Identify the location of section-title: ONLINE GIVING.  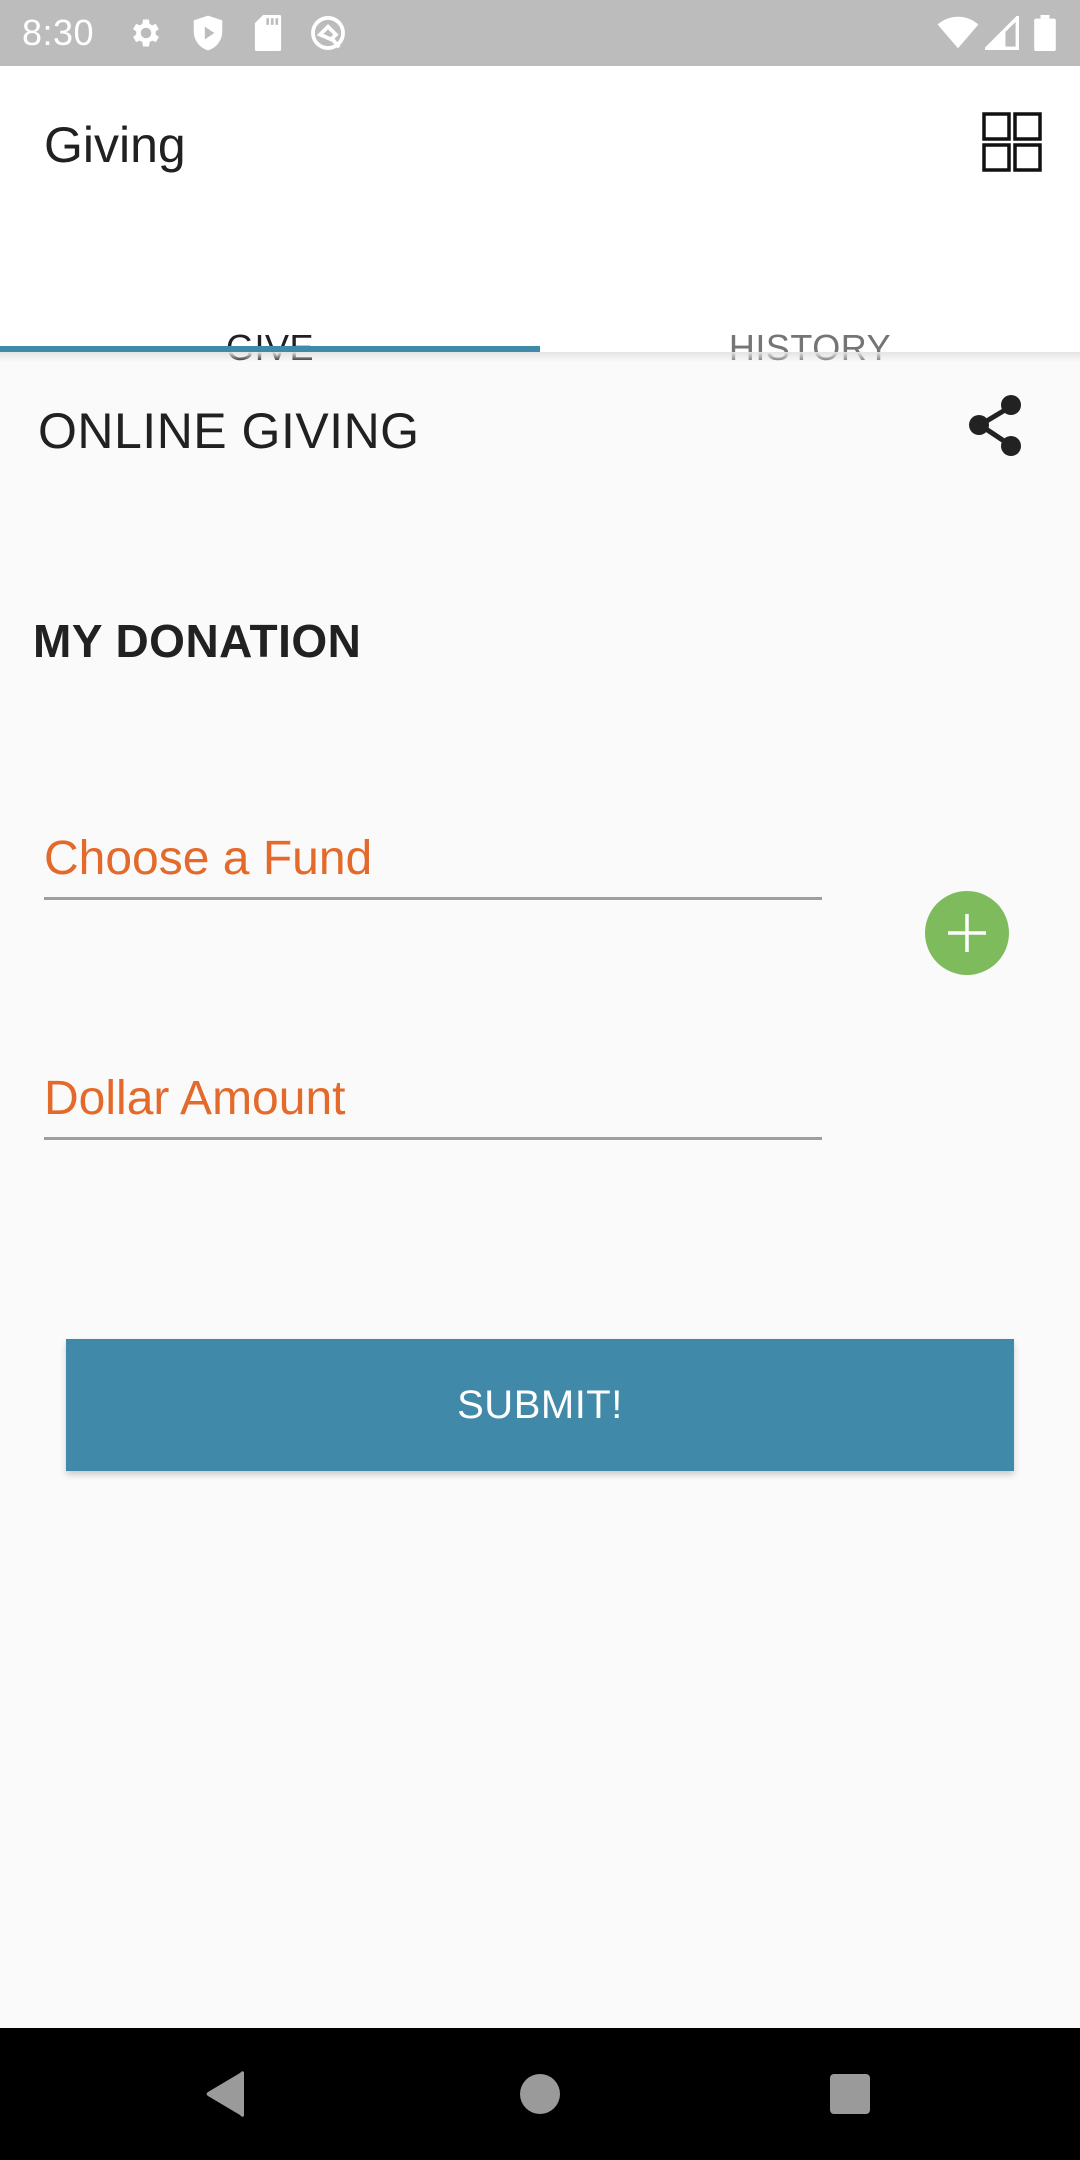
(229, 431).